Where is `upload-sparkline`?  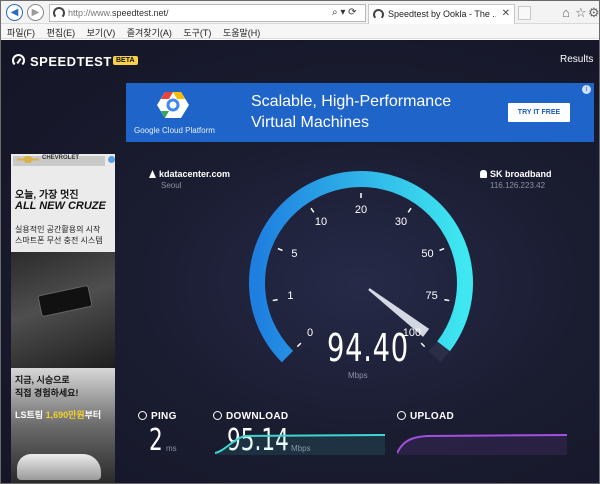 upload-sparkline is located at coordinates (482, 444).